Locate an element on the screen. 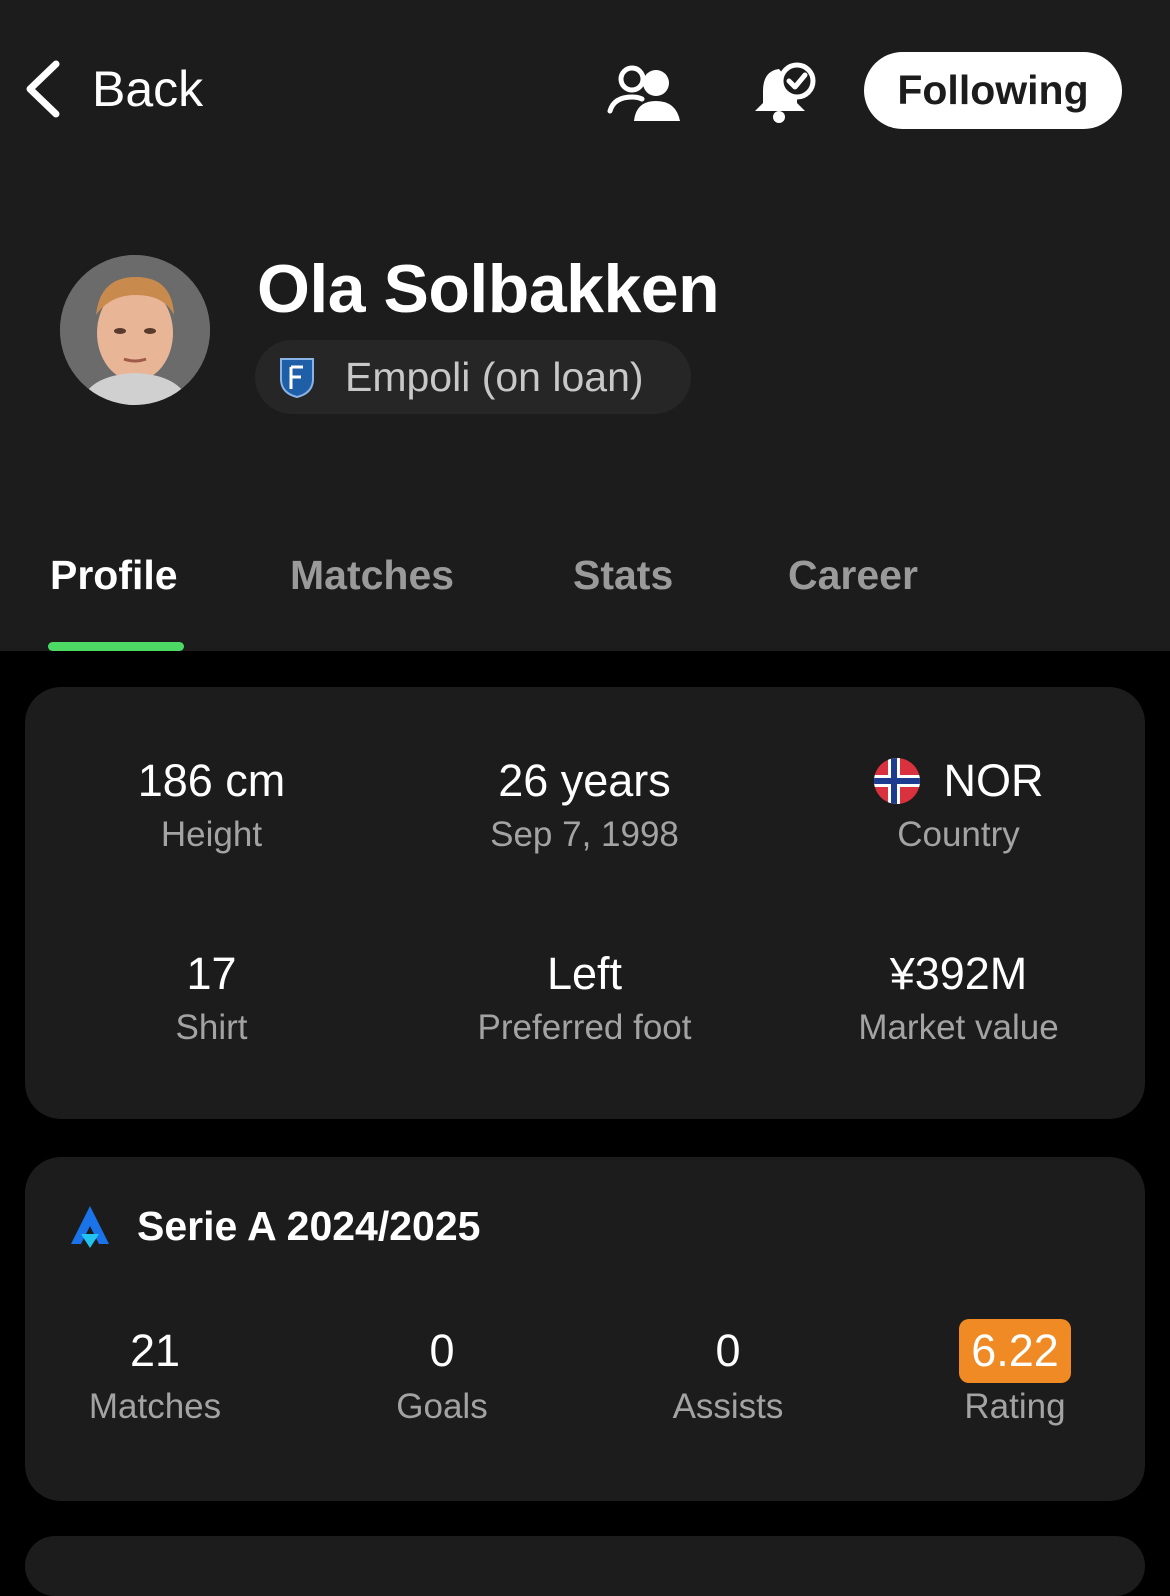 This screenshot has height=1596, width=1170. player-photo is located at coordinates (135, 330).